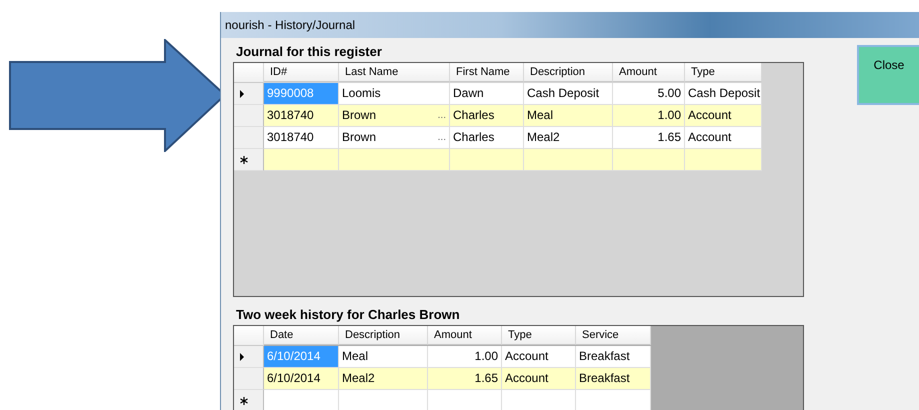 Image resolution: width=919 pixels, height=410 pixels. I want to click on table-cell: 5.00, so click(649, 94).